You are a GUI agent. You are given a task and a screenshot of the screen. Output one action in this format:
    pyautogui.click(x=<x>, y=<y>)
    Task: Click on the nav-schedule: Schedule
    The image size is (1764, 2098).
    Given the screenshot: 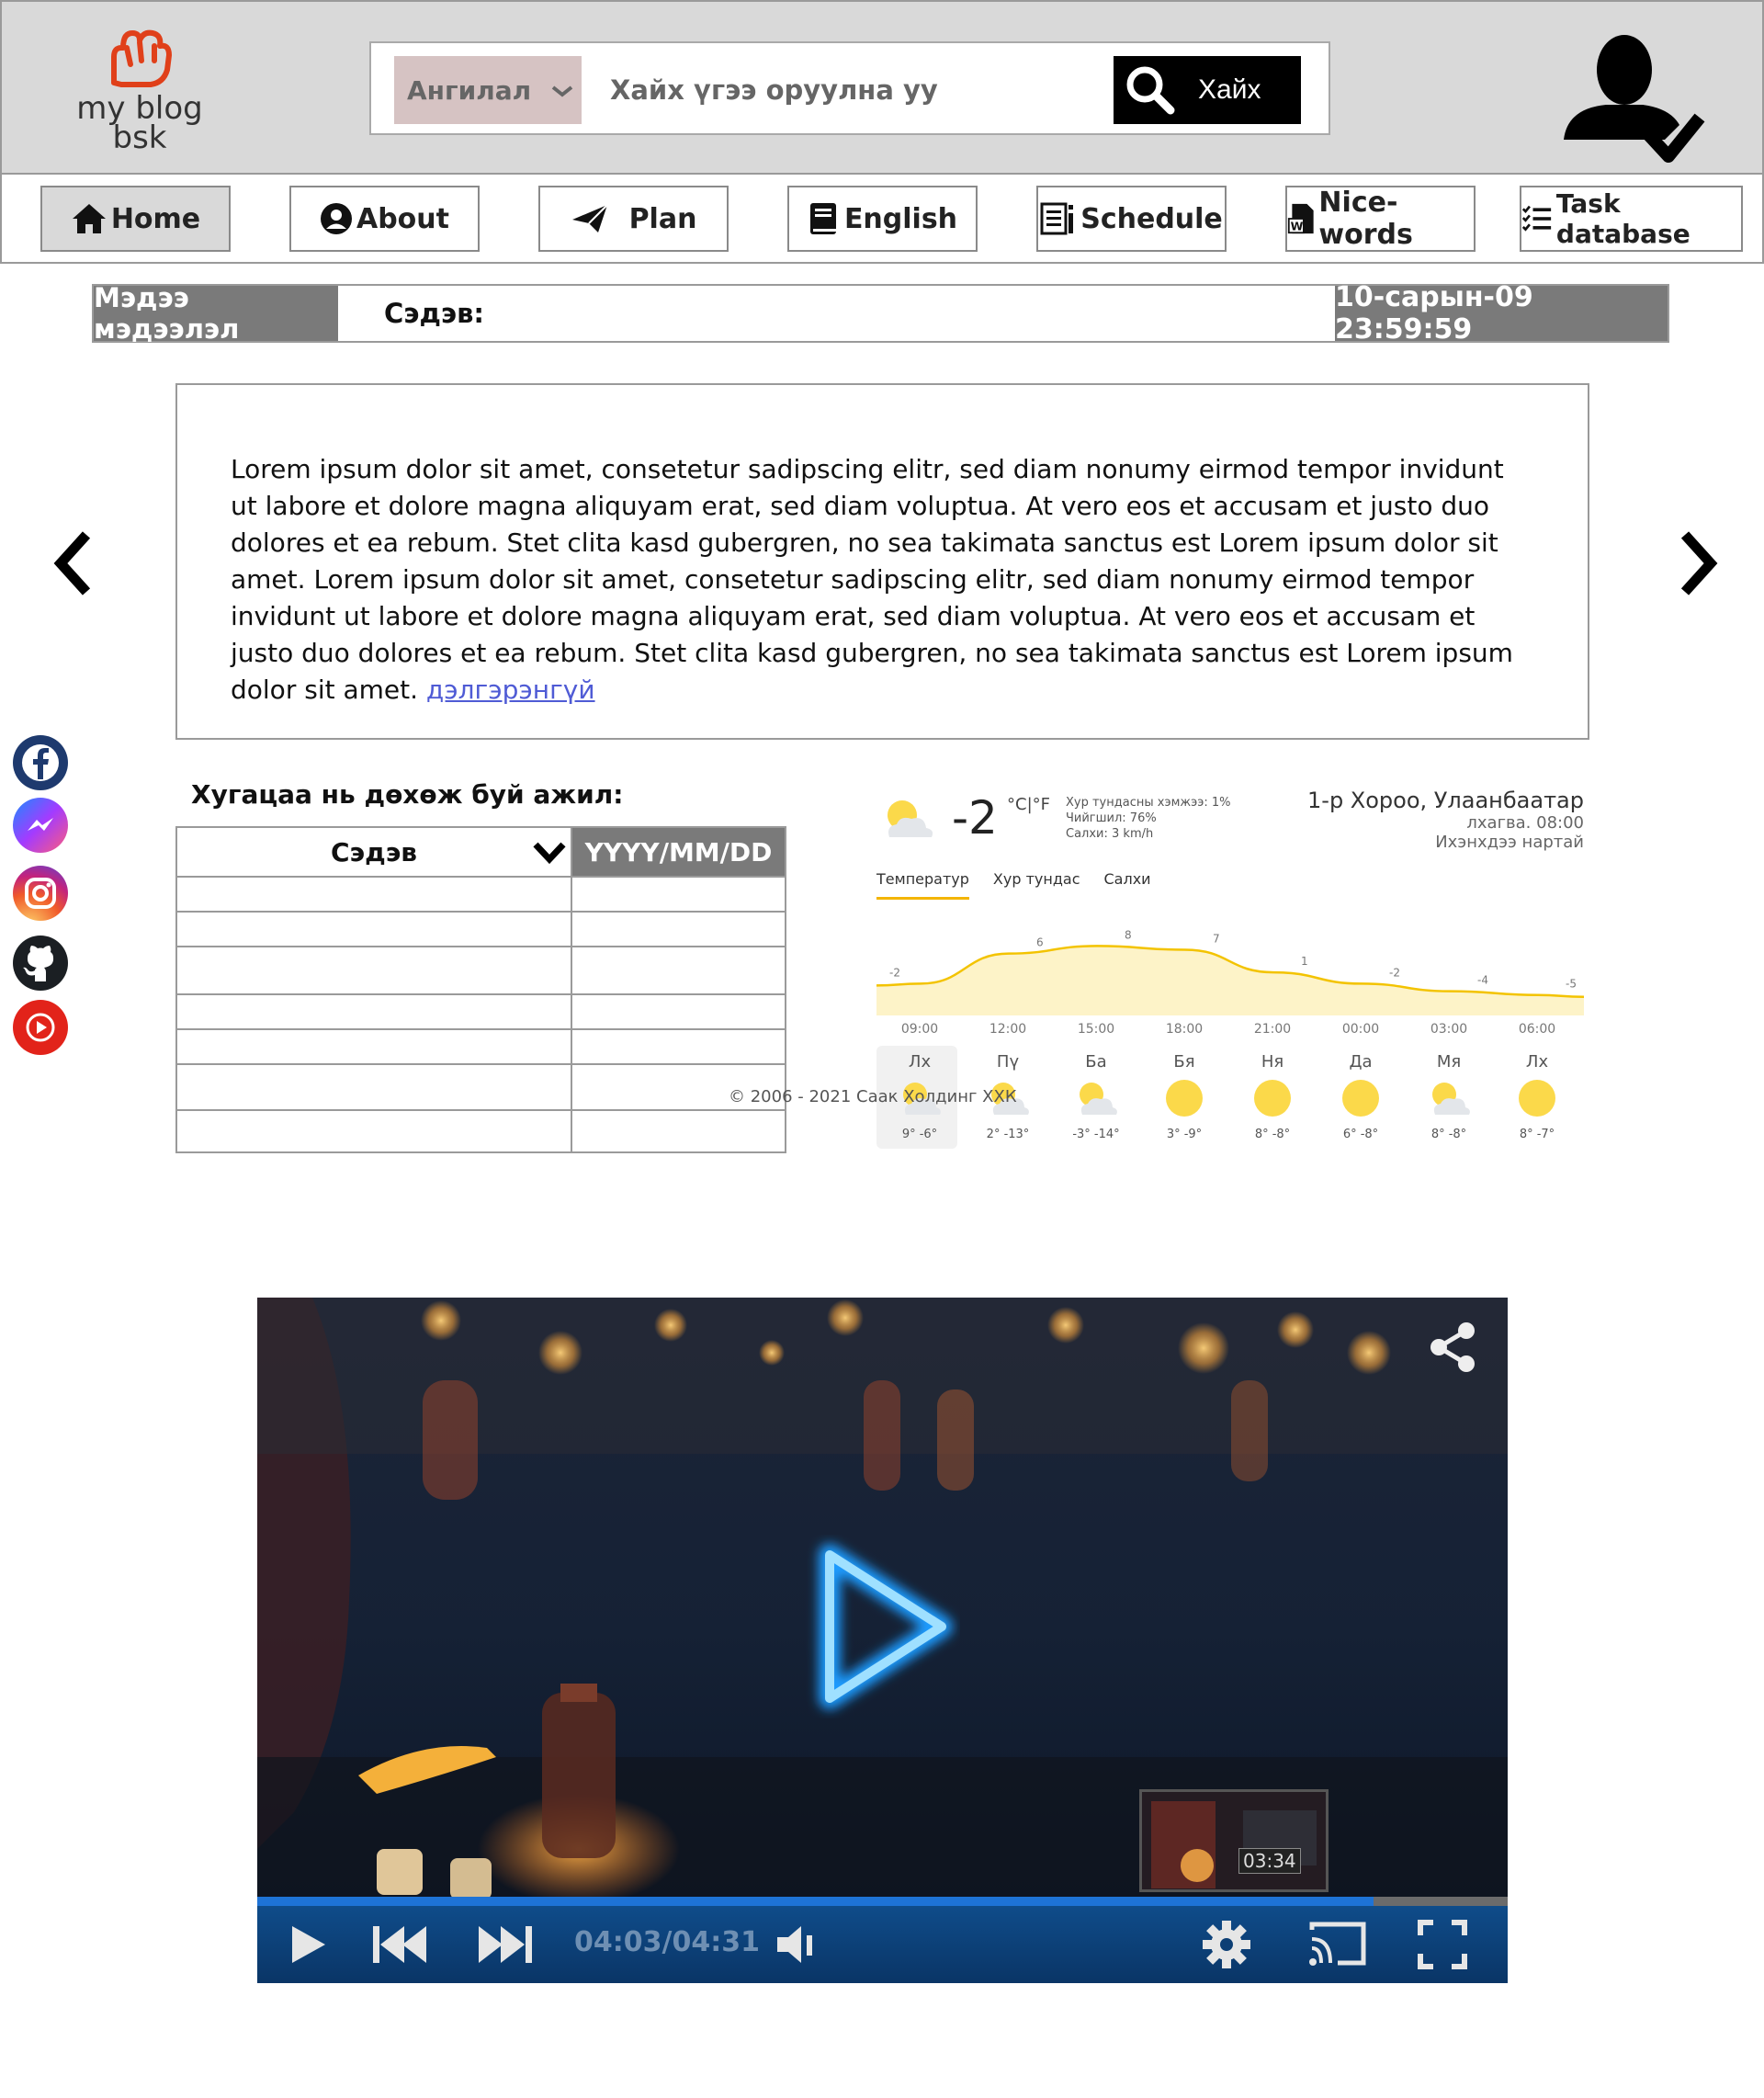 What is the action you would take?
    pyautogui.click(x=1131, y=219)
    